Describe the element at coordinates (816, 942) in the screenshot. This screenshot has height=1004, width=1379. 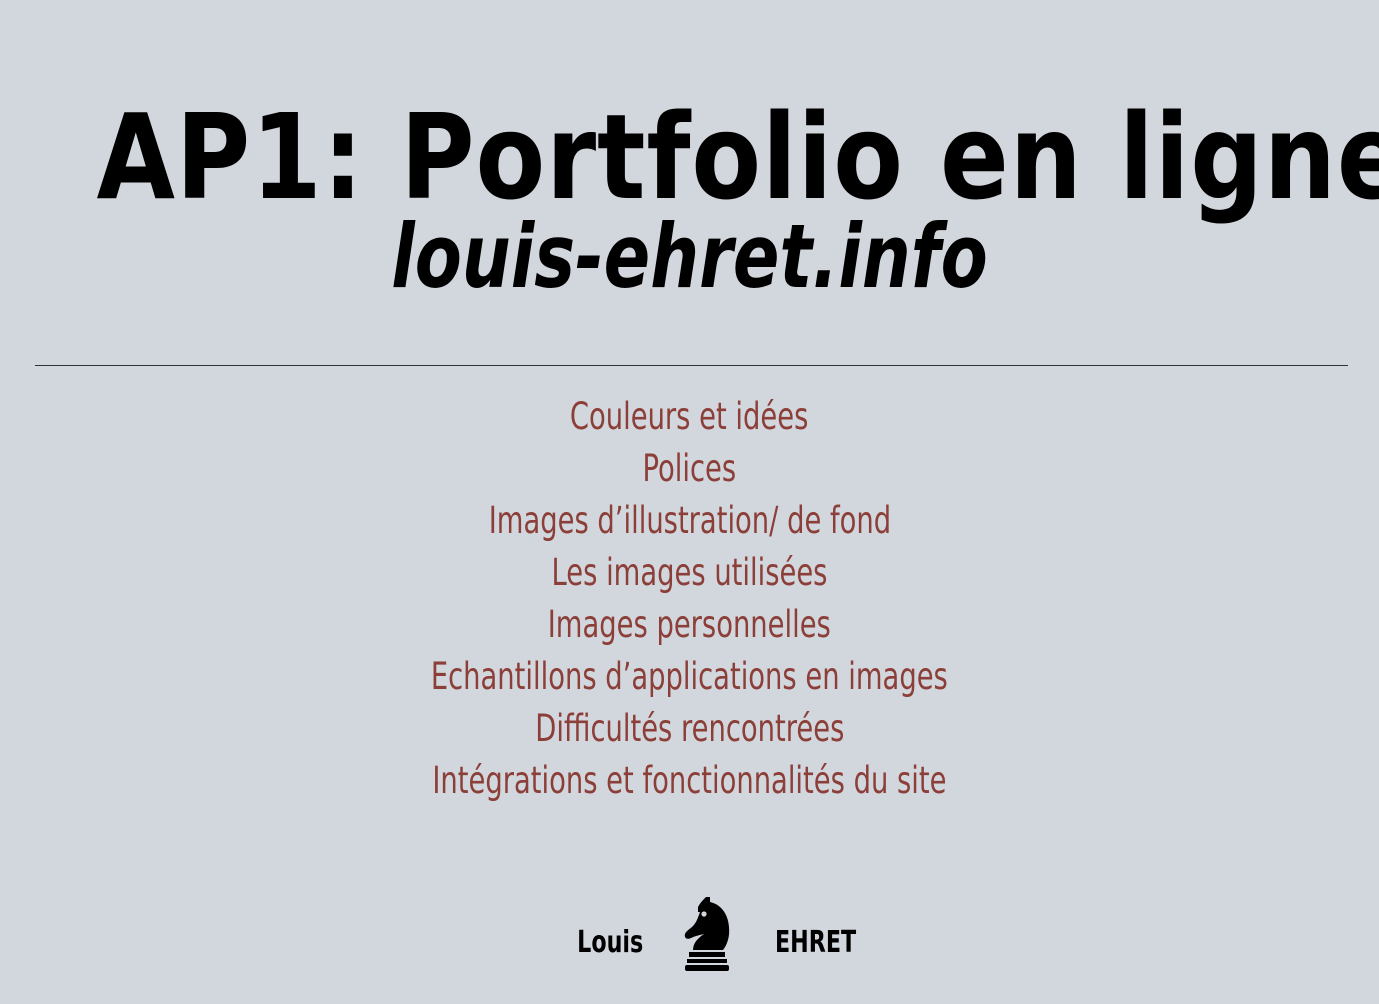
I see `author-last-name: EHRET` at that location.